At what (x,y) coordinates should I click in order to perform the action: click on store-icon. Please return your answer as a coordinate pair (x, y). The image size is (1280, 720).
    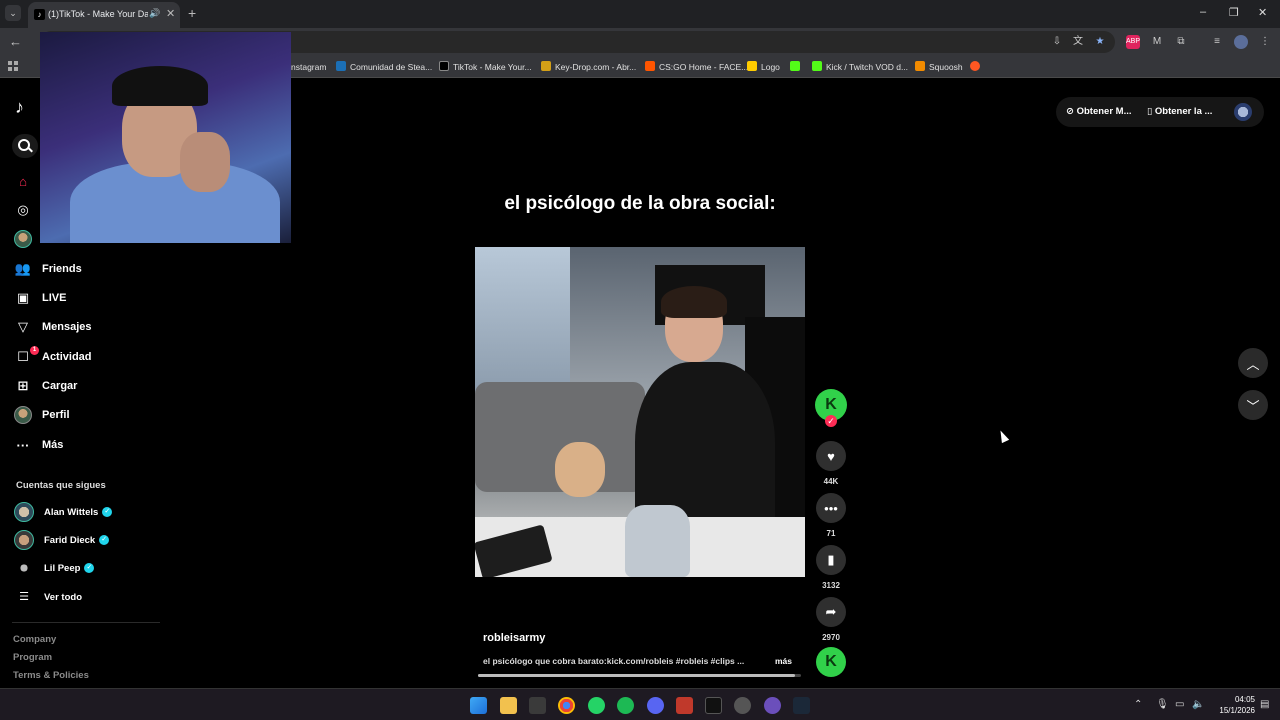
    Looking at the image, I should click on (537, 705).